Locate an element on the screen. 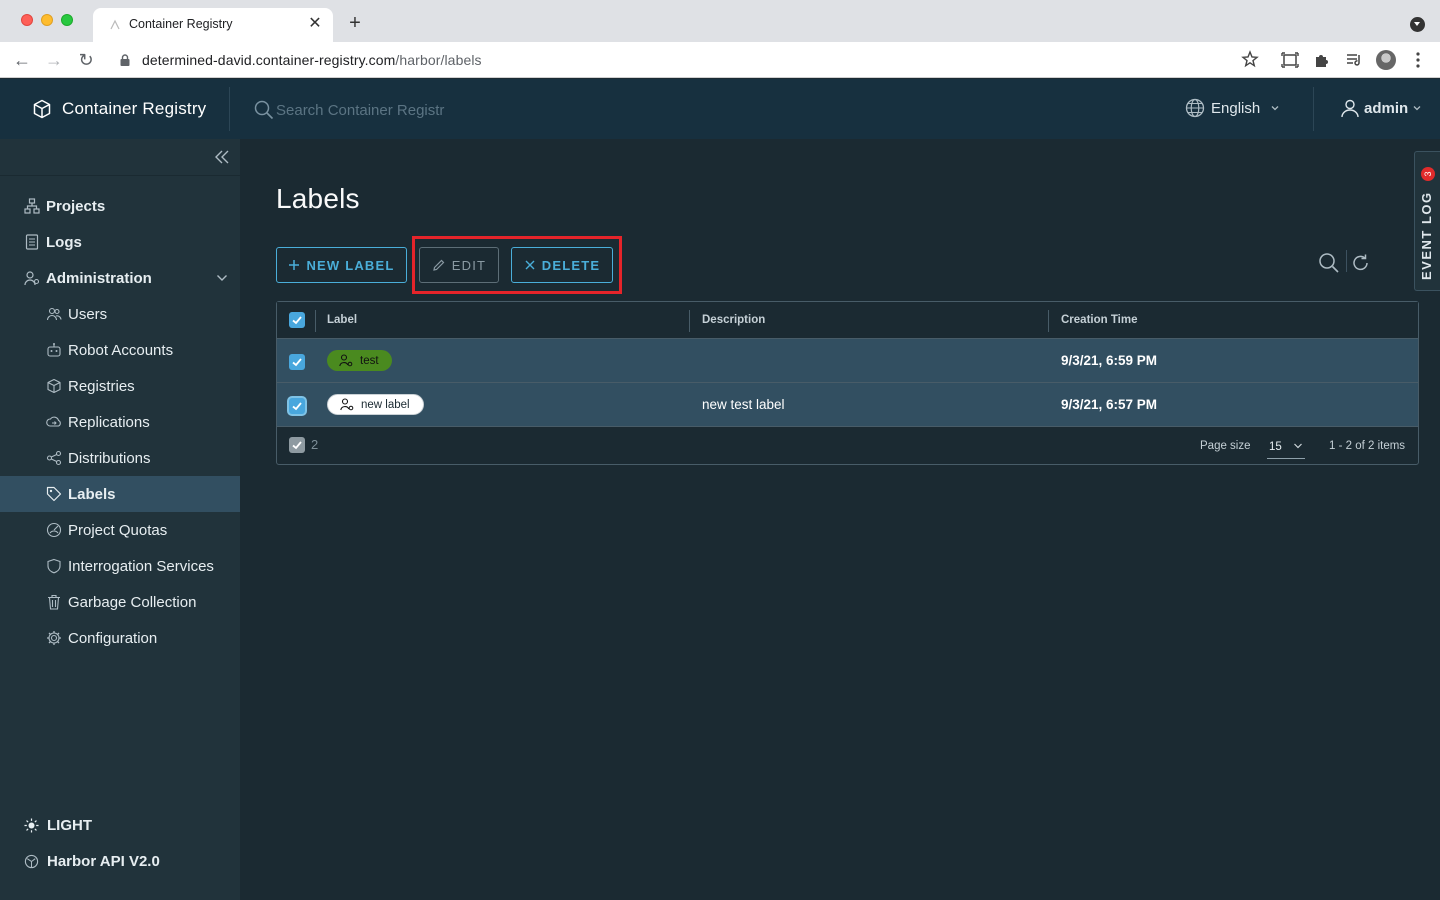 This screenshot has width=1440, height=900. event-log-badge: 3 is located at coordinates (1428, 174).